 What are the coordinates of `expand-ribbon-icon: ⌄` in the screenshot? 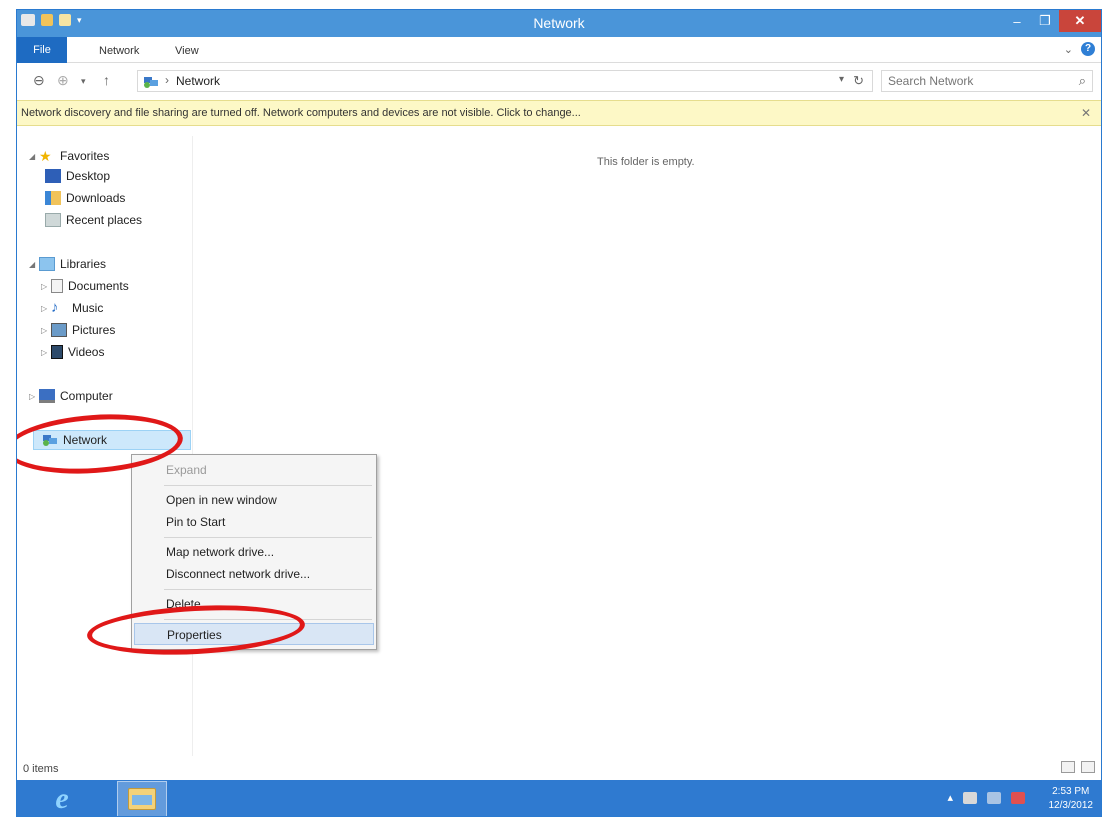 It's located at (1068, 49).